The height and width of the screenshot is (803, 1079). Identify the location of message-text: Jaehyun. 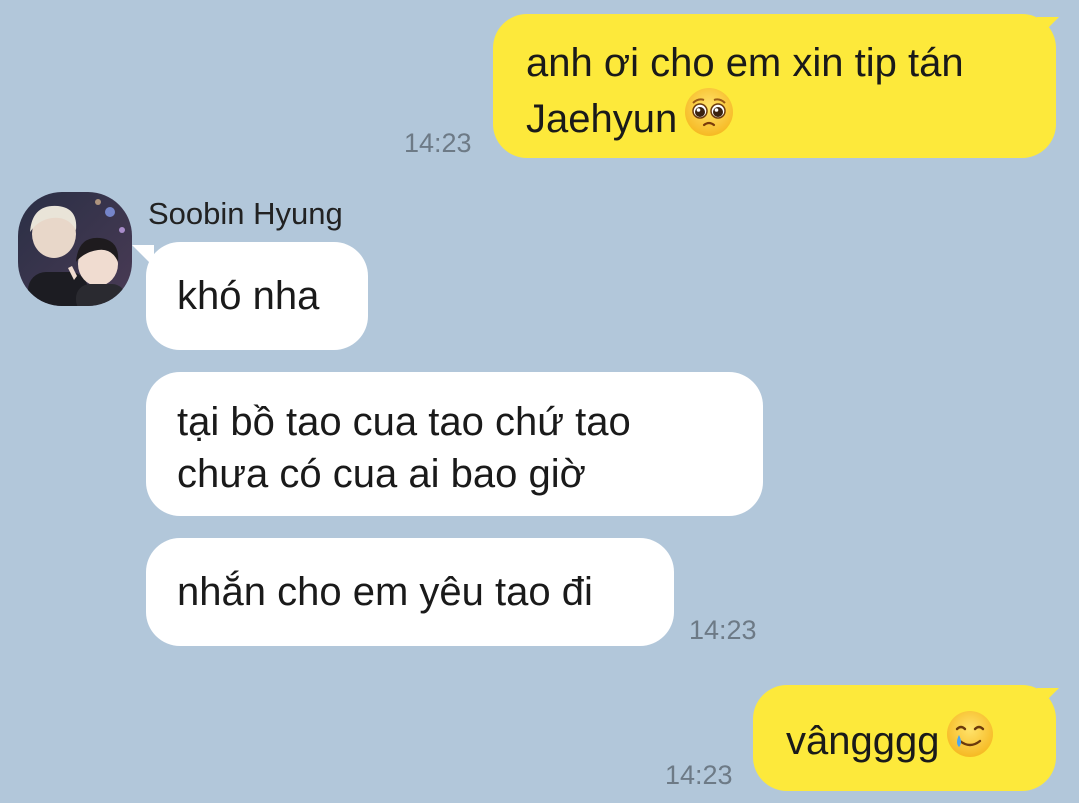
(602, 119).